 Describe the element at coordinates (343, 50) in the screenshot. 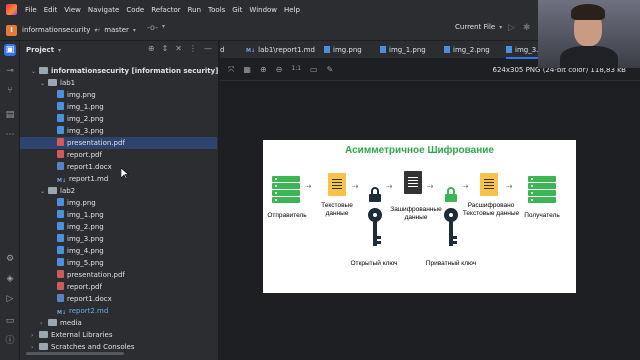

I see `tab-img: img.png` at that location.